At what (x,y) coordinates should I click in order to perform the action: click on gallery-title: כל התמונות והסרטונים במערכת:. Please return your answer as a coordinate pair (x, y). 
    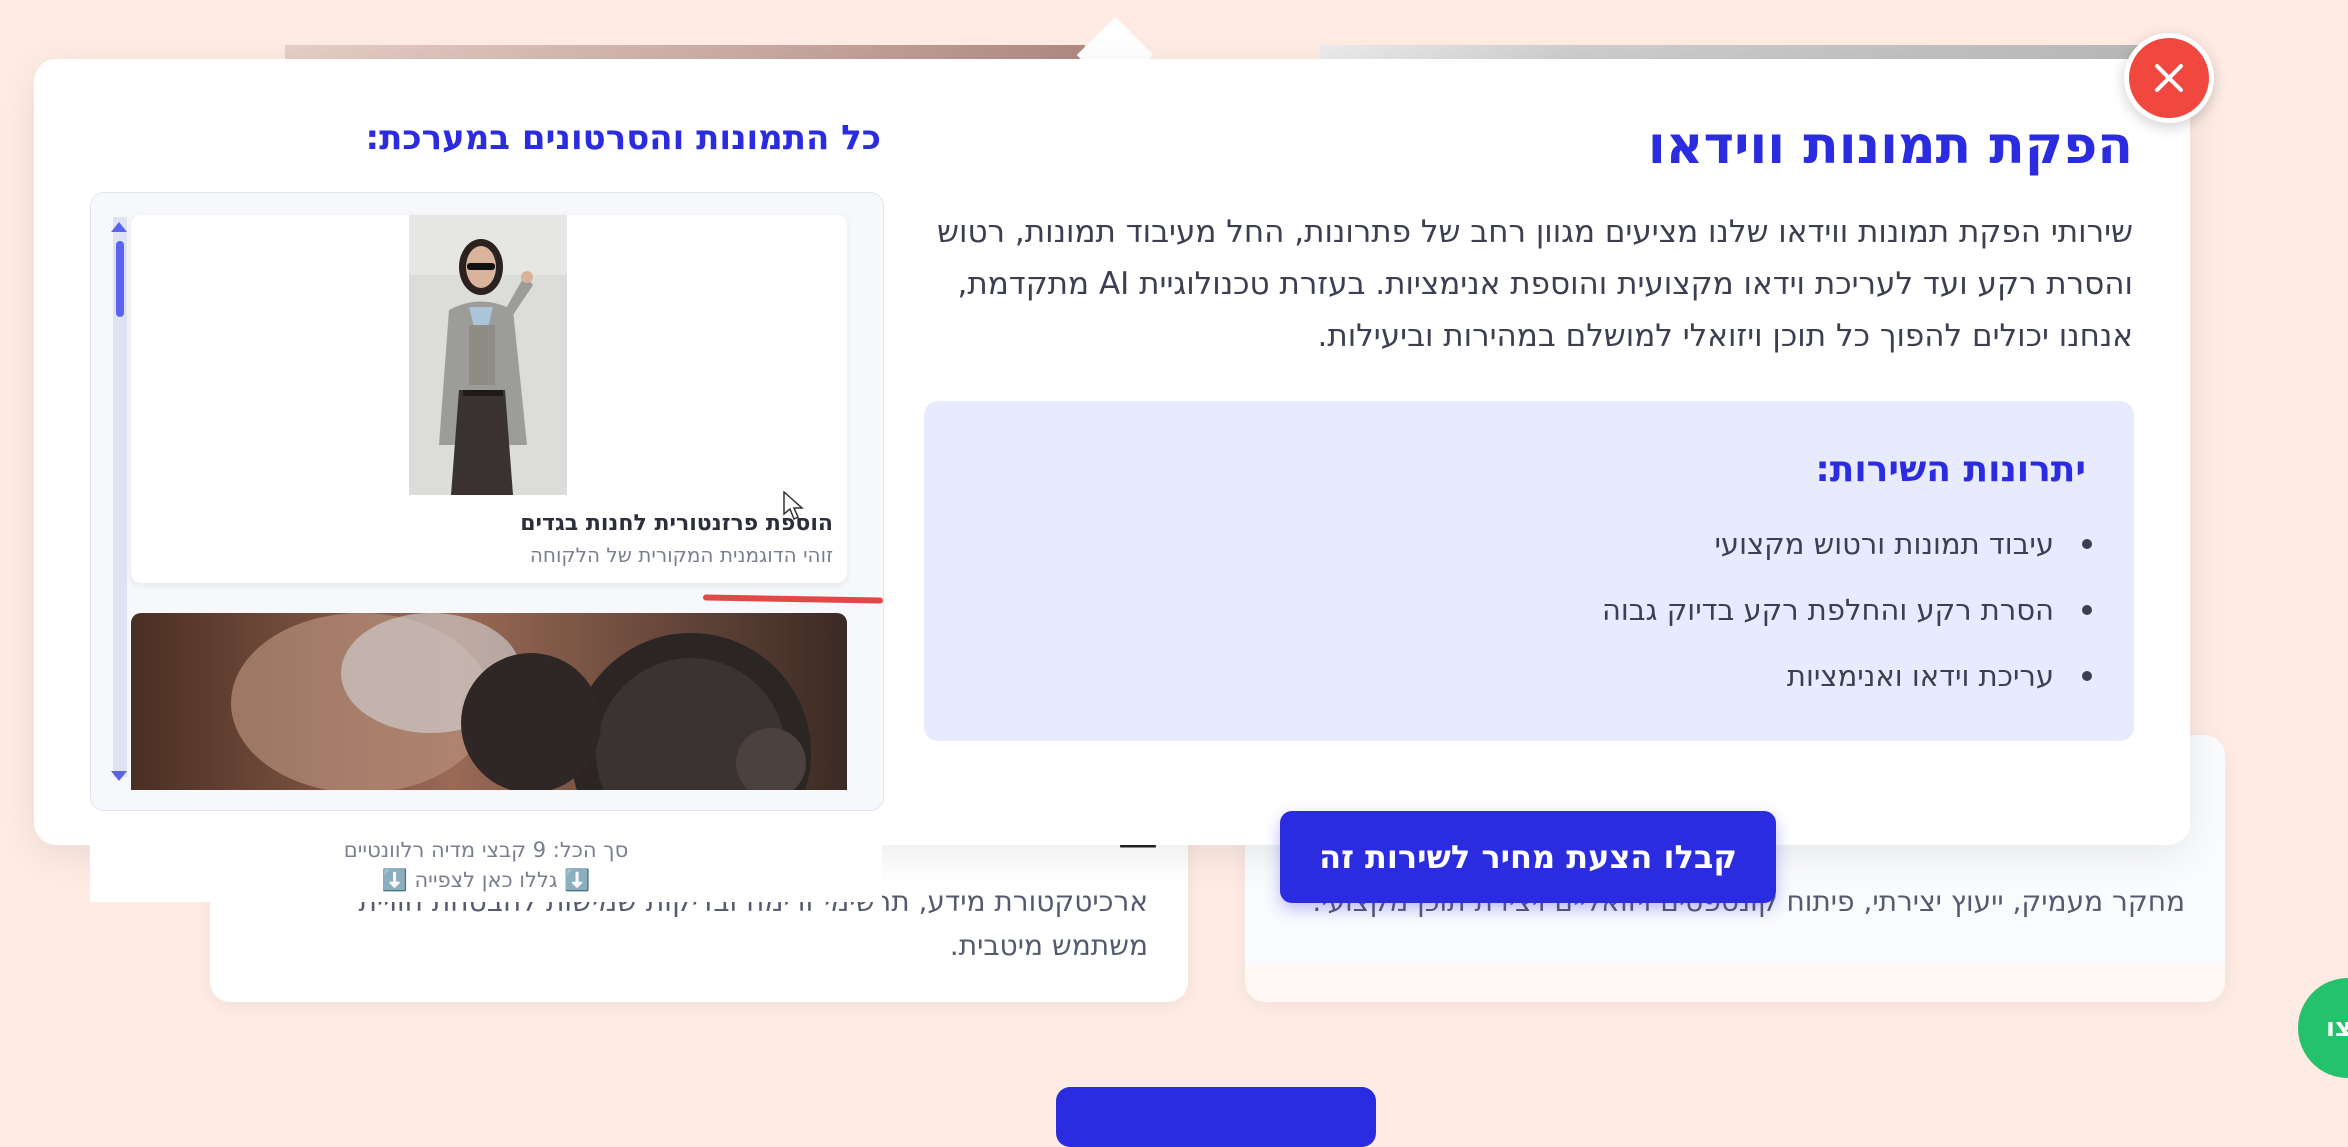
    Looking at the image, I should click on (623, 138).